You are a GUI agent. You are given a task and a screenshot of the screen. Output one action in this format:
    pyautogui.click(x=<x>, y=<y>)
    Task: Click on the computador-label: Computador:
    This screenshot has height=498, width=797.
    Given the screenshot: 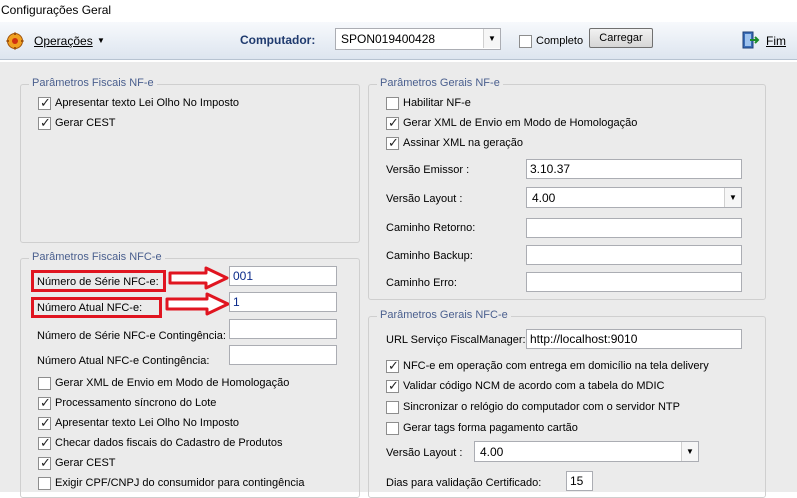 What is the action you would take?
    pyautogui.click(x=278, y=40)
    